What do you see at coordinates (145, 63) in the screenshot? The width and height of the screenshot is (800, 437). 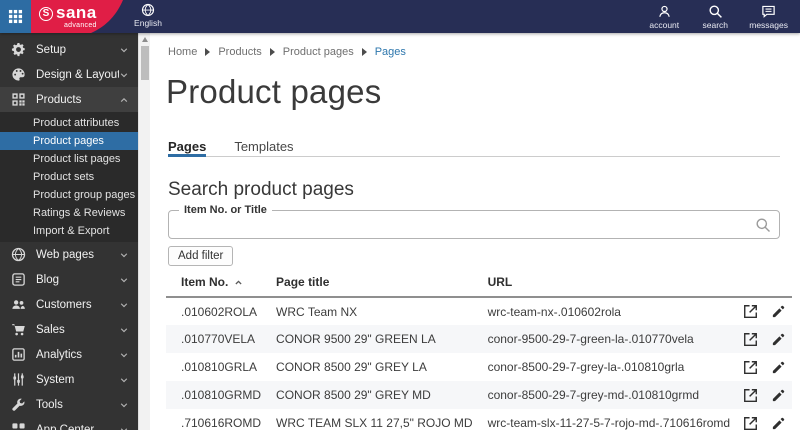 I see `scrollbar-thumb` at bounding box center [145, 63].